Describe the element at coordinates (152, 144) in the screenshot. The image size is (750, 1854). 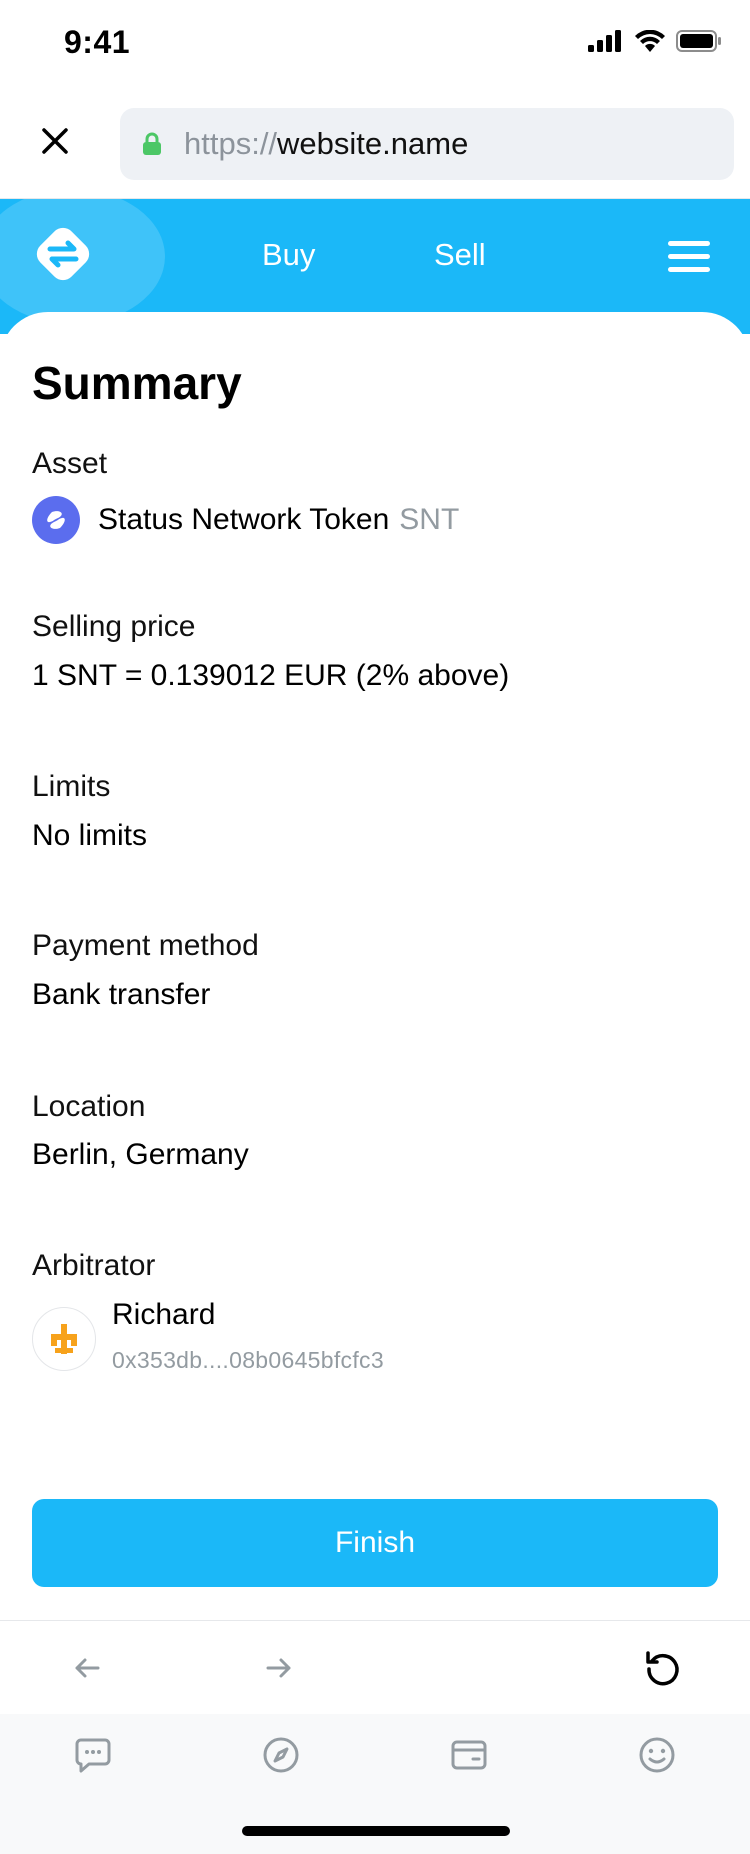
I see `lock-icon` at that location.